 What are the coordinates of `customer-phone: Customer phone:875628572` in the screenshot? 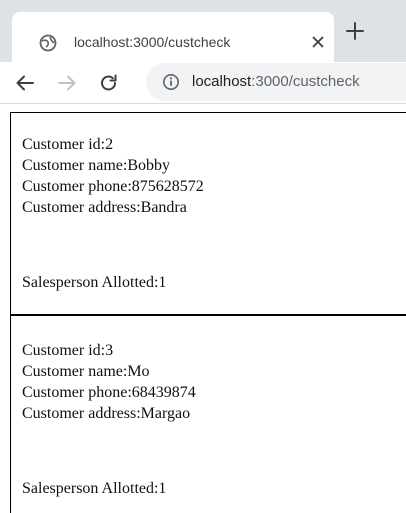 It's located at (113, 186).